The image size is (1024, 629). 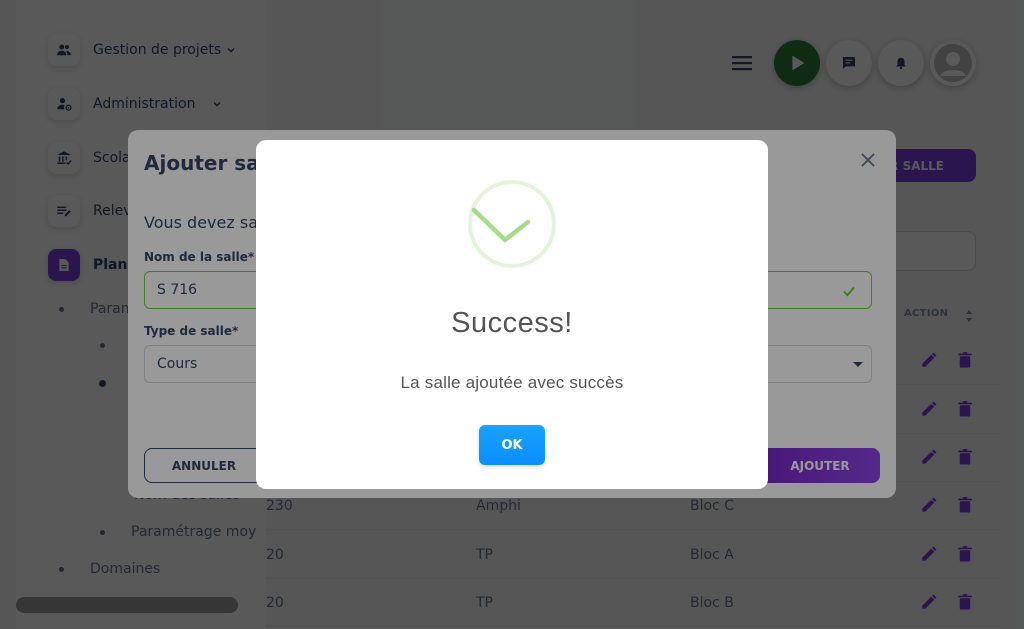 What do you see at coordinates (512, 382) in the screenshot?
I see `success-message: La salle ajoutée avec succès` at bounding box center [512, 382].